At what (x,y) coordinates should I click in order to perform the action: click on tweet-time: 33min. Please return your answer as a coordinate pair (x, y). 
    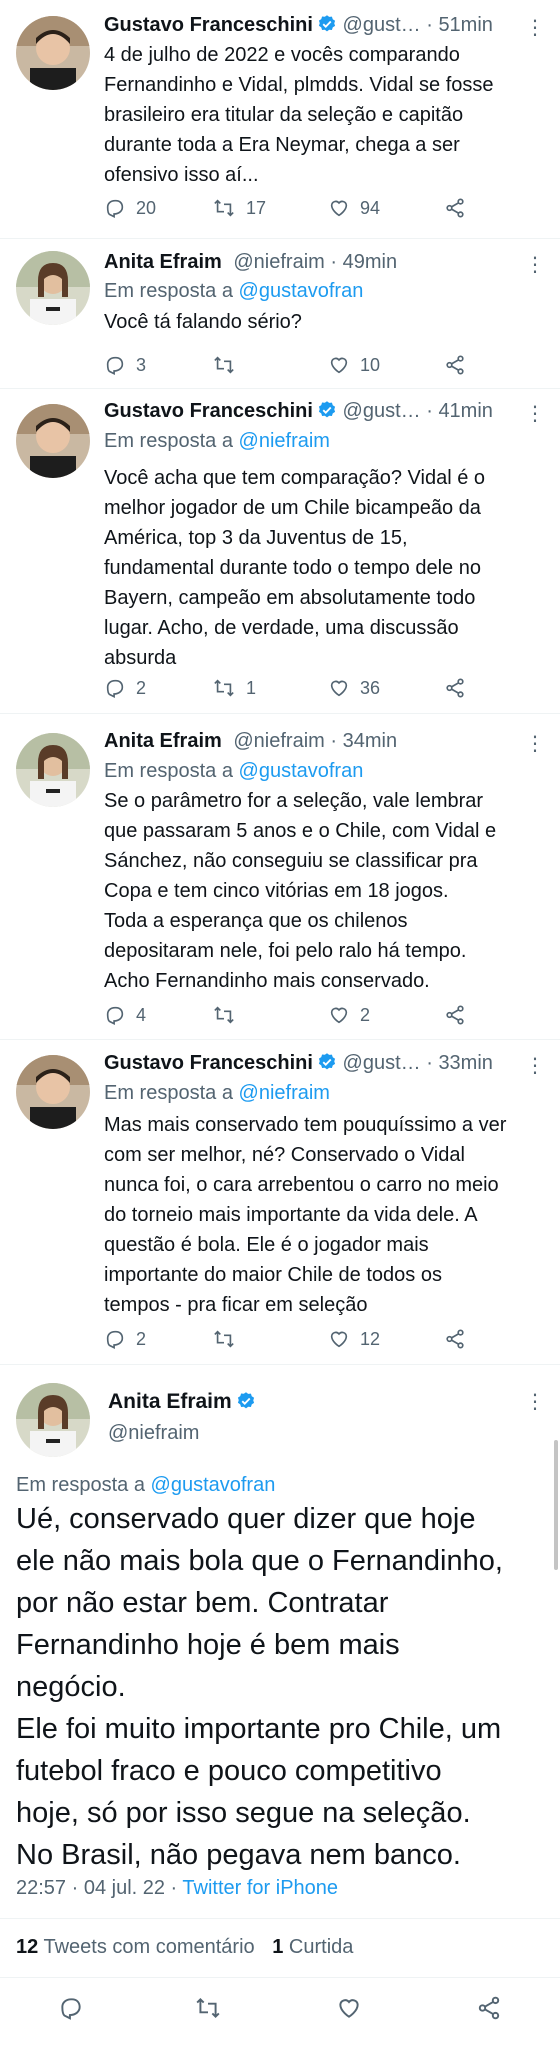
    Looking at the image, I should click on (465, 1063).